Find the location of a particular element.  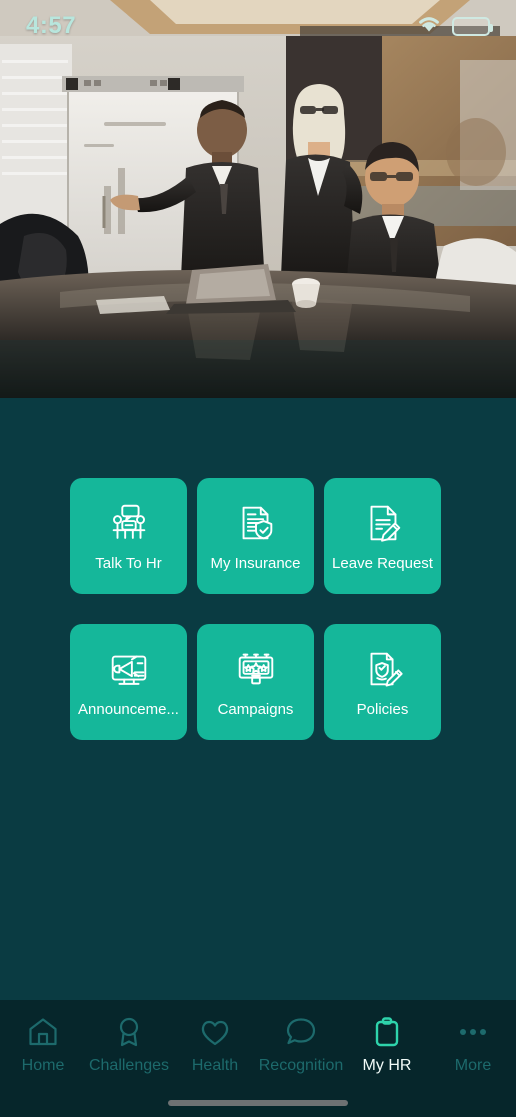

billboard-stars-icon is located at coordinates (256, 669).